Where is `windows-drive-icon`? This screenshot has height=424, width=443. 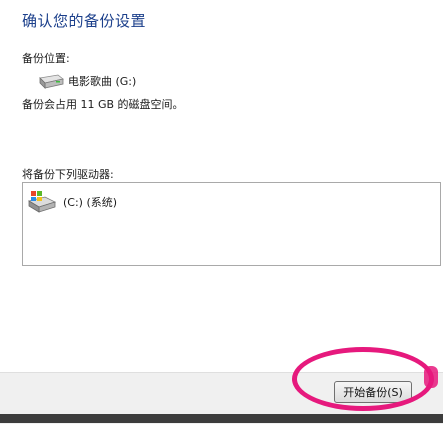
windows-drive-icon is located at coordinates (42, 202).